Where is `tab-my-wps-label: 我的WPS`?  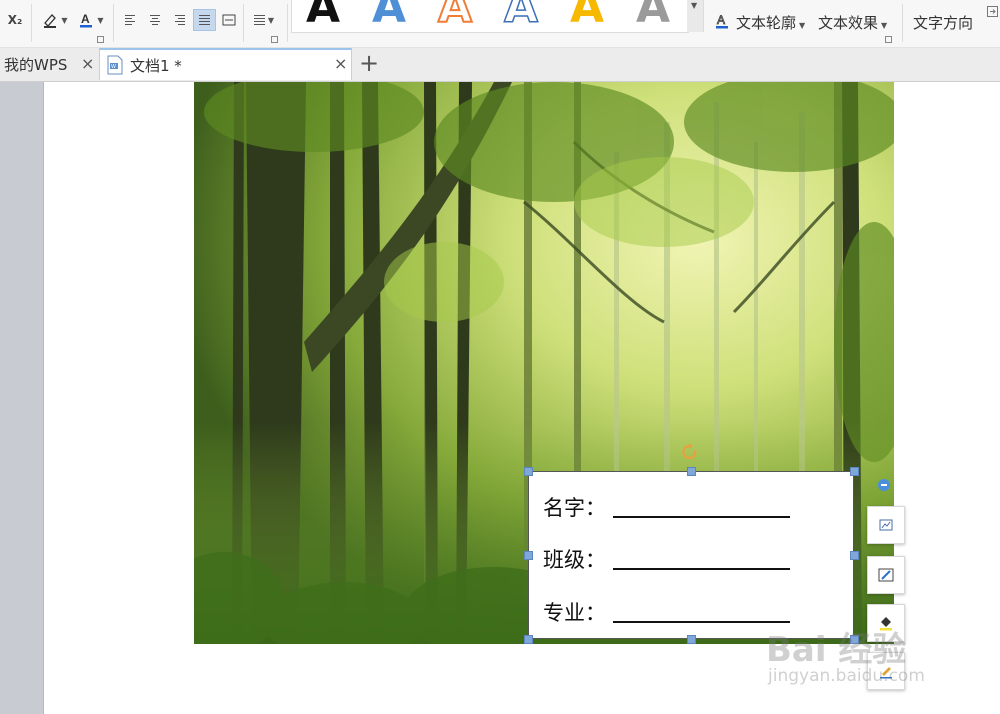
tab-my-wps-label: 我的WPS is located at coordinates (36, 65).